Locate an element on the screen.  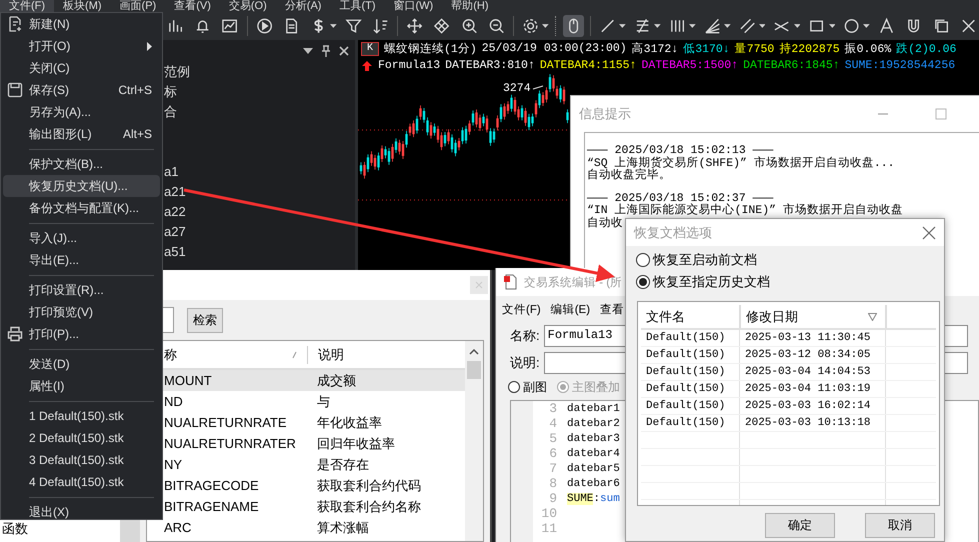
quote-text: 持2202875 is located at coordinates (809, 49).